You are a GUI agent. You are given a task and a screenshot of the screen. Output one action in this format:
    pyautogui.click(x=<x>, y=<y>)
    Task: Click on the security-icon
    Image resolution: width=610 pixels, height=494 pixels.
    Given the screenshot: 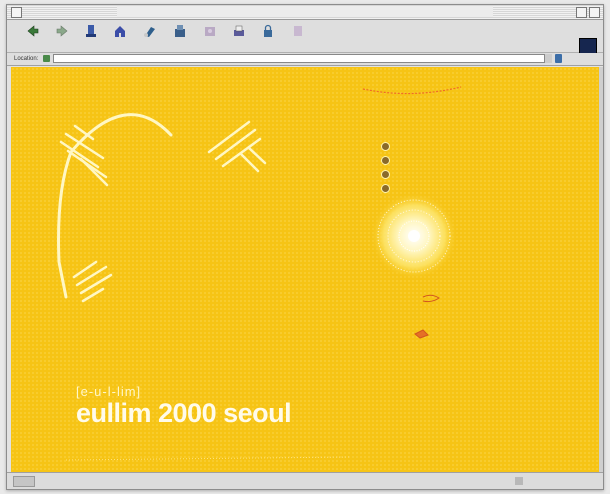 What is the action you would take?
    pyautogui.click(x=268, y=31)
    